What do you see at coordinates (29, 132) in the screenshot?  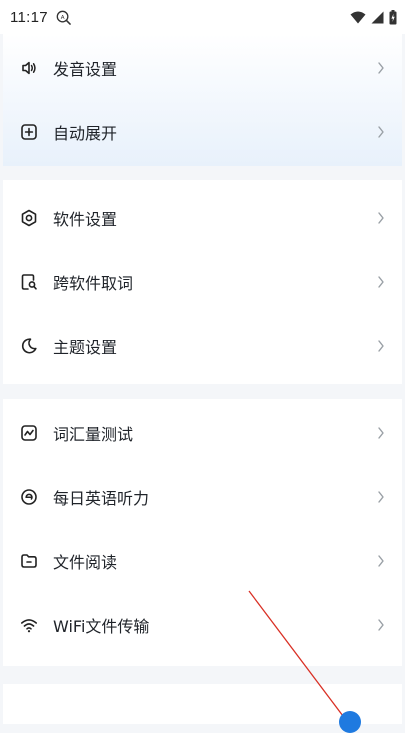 I see `plus-square-icon` at bounding box center [29, 132].